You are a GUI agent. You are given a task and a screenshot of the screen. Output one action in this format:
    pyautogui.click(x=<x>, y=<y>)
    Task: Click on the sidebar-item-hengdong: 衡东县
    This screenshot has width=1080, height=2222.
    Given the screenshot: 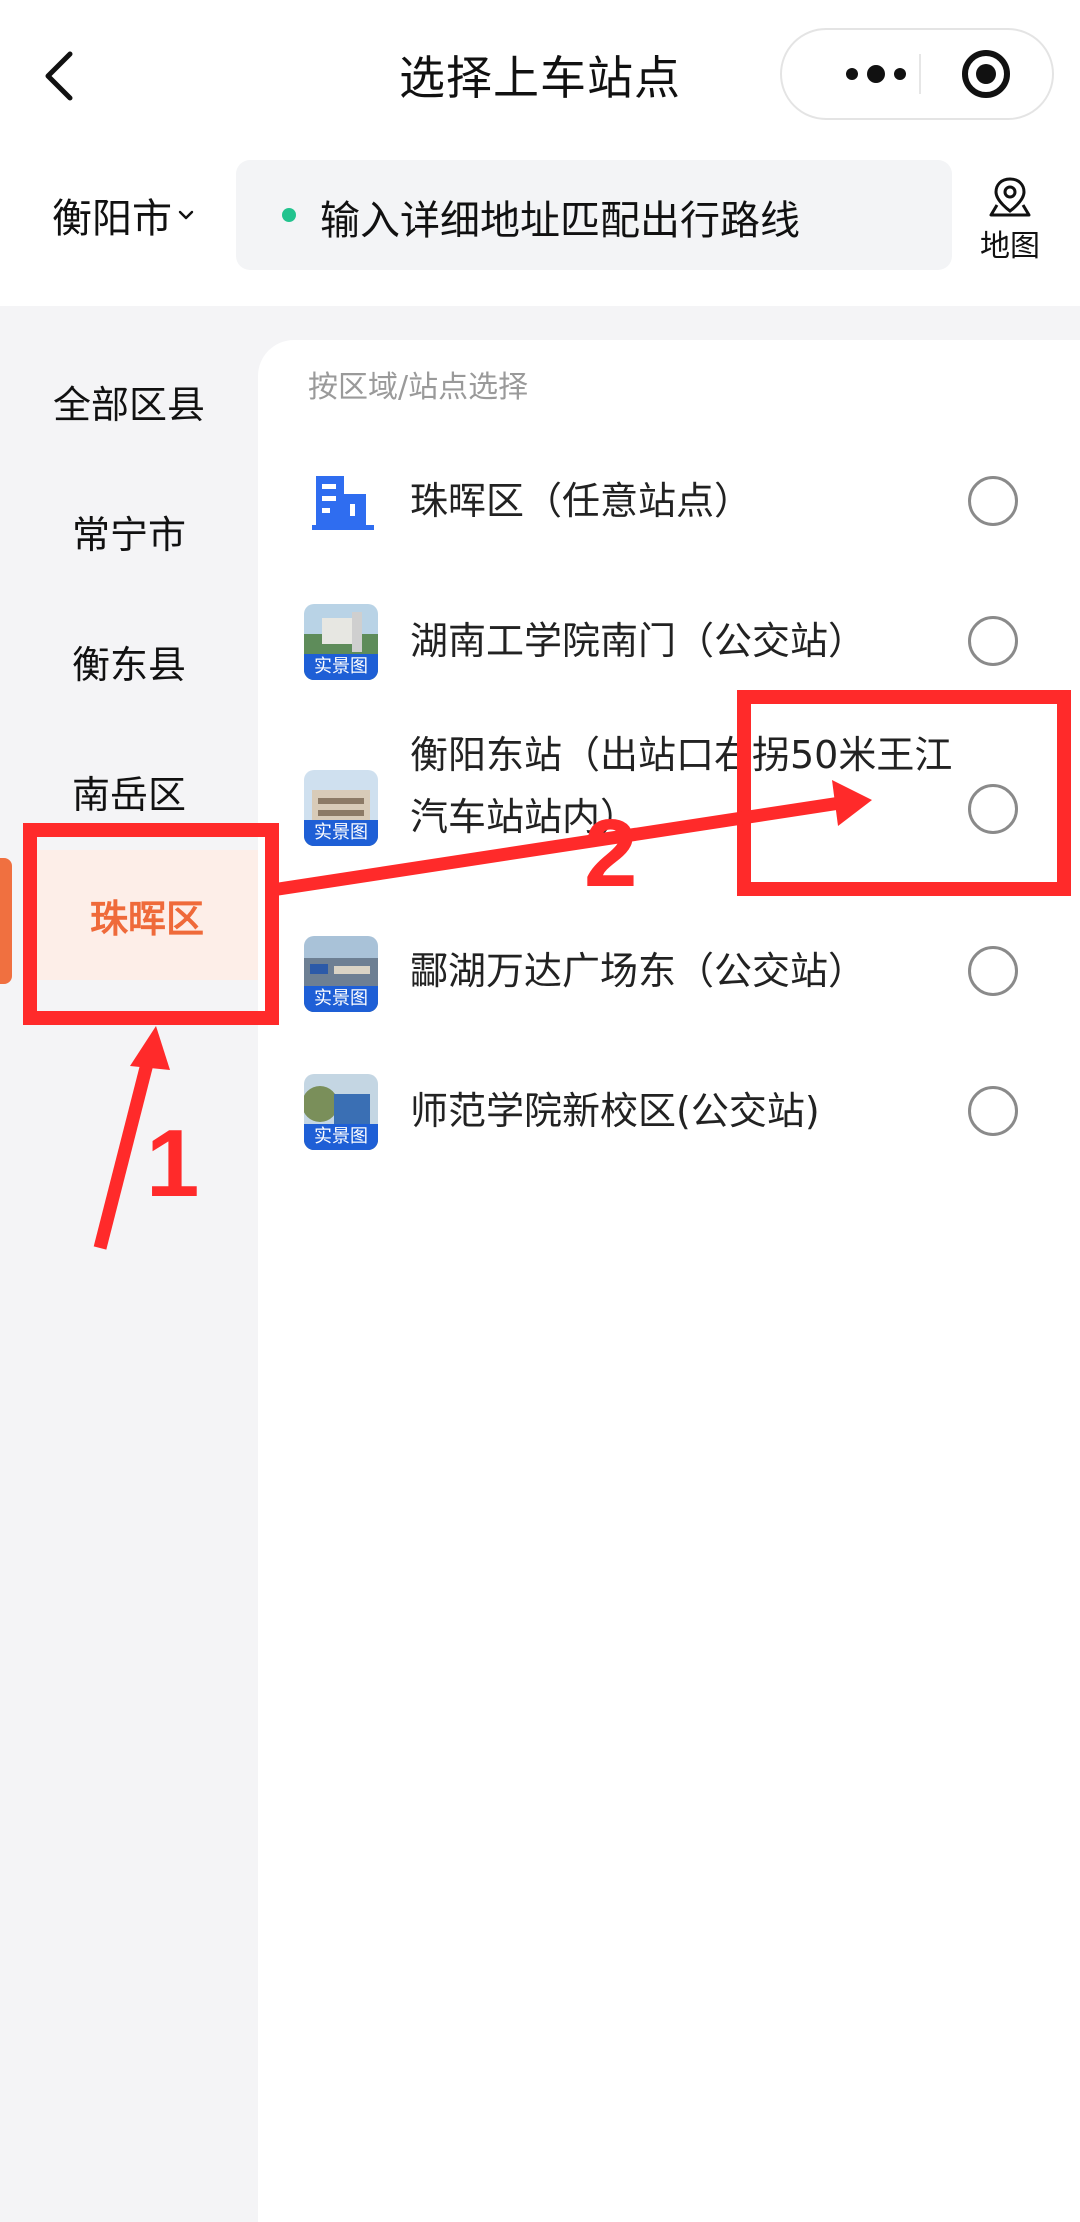 What is the action you would take?
    pyautogui.click(x=129, y=661)
    